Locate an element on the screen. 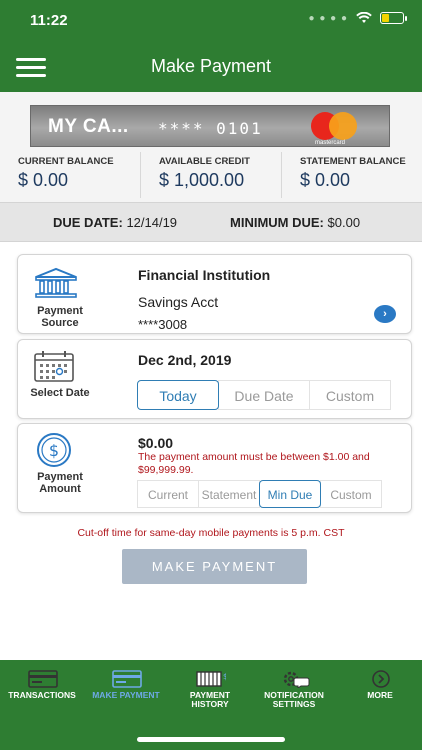 The width and height of the screenshot is (422, 750). due-info-bar: DUE DATE: 12/14/19 MINIMUM DUE: $0.00 is located at coordinates (211, 222).